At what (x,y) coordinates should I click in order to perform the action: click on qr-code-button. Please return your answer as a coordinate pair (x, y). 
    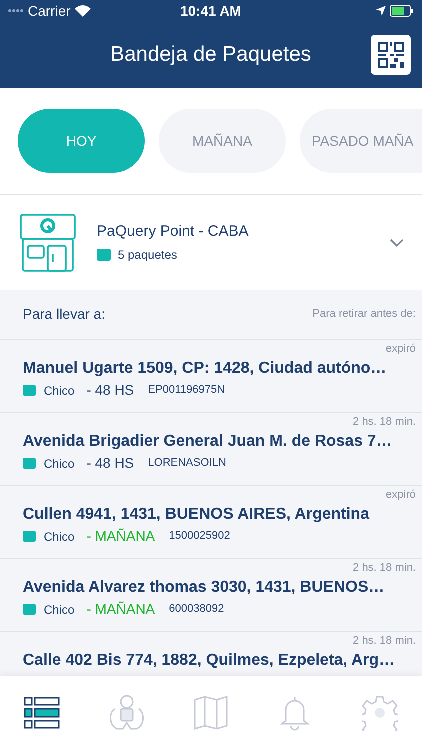
    Looking at the image, I should click on (391, 55).